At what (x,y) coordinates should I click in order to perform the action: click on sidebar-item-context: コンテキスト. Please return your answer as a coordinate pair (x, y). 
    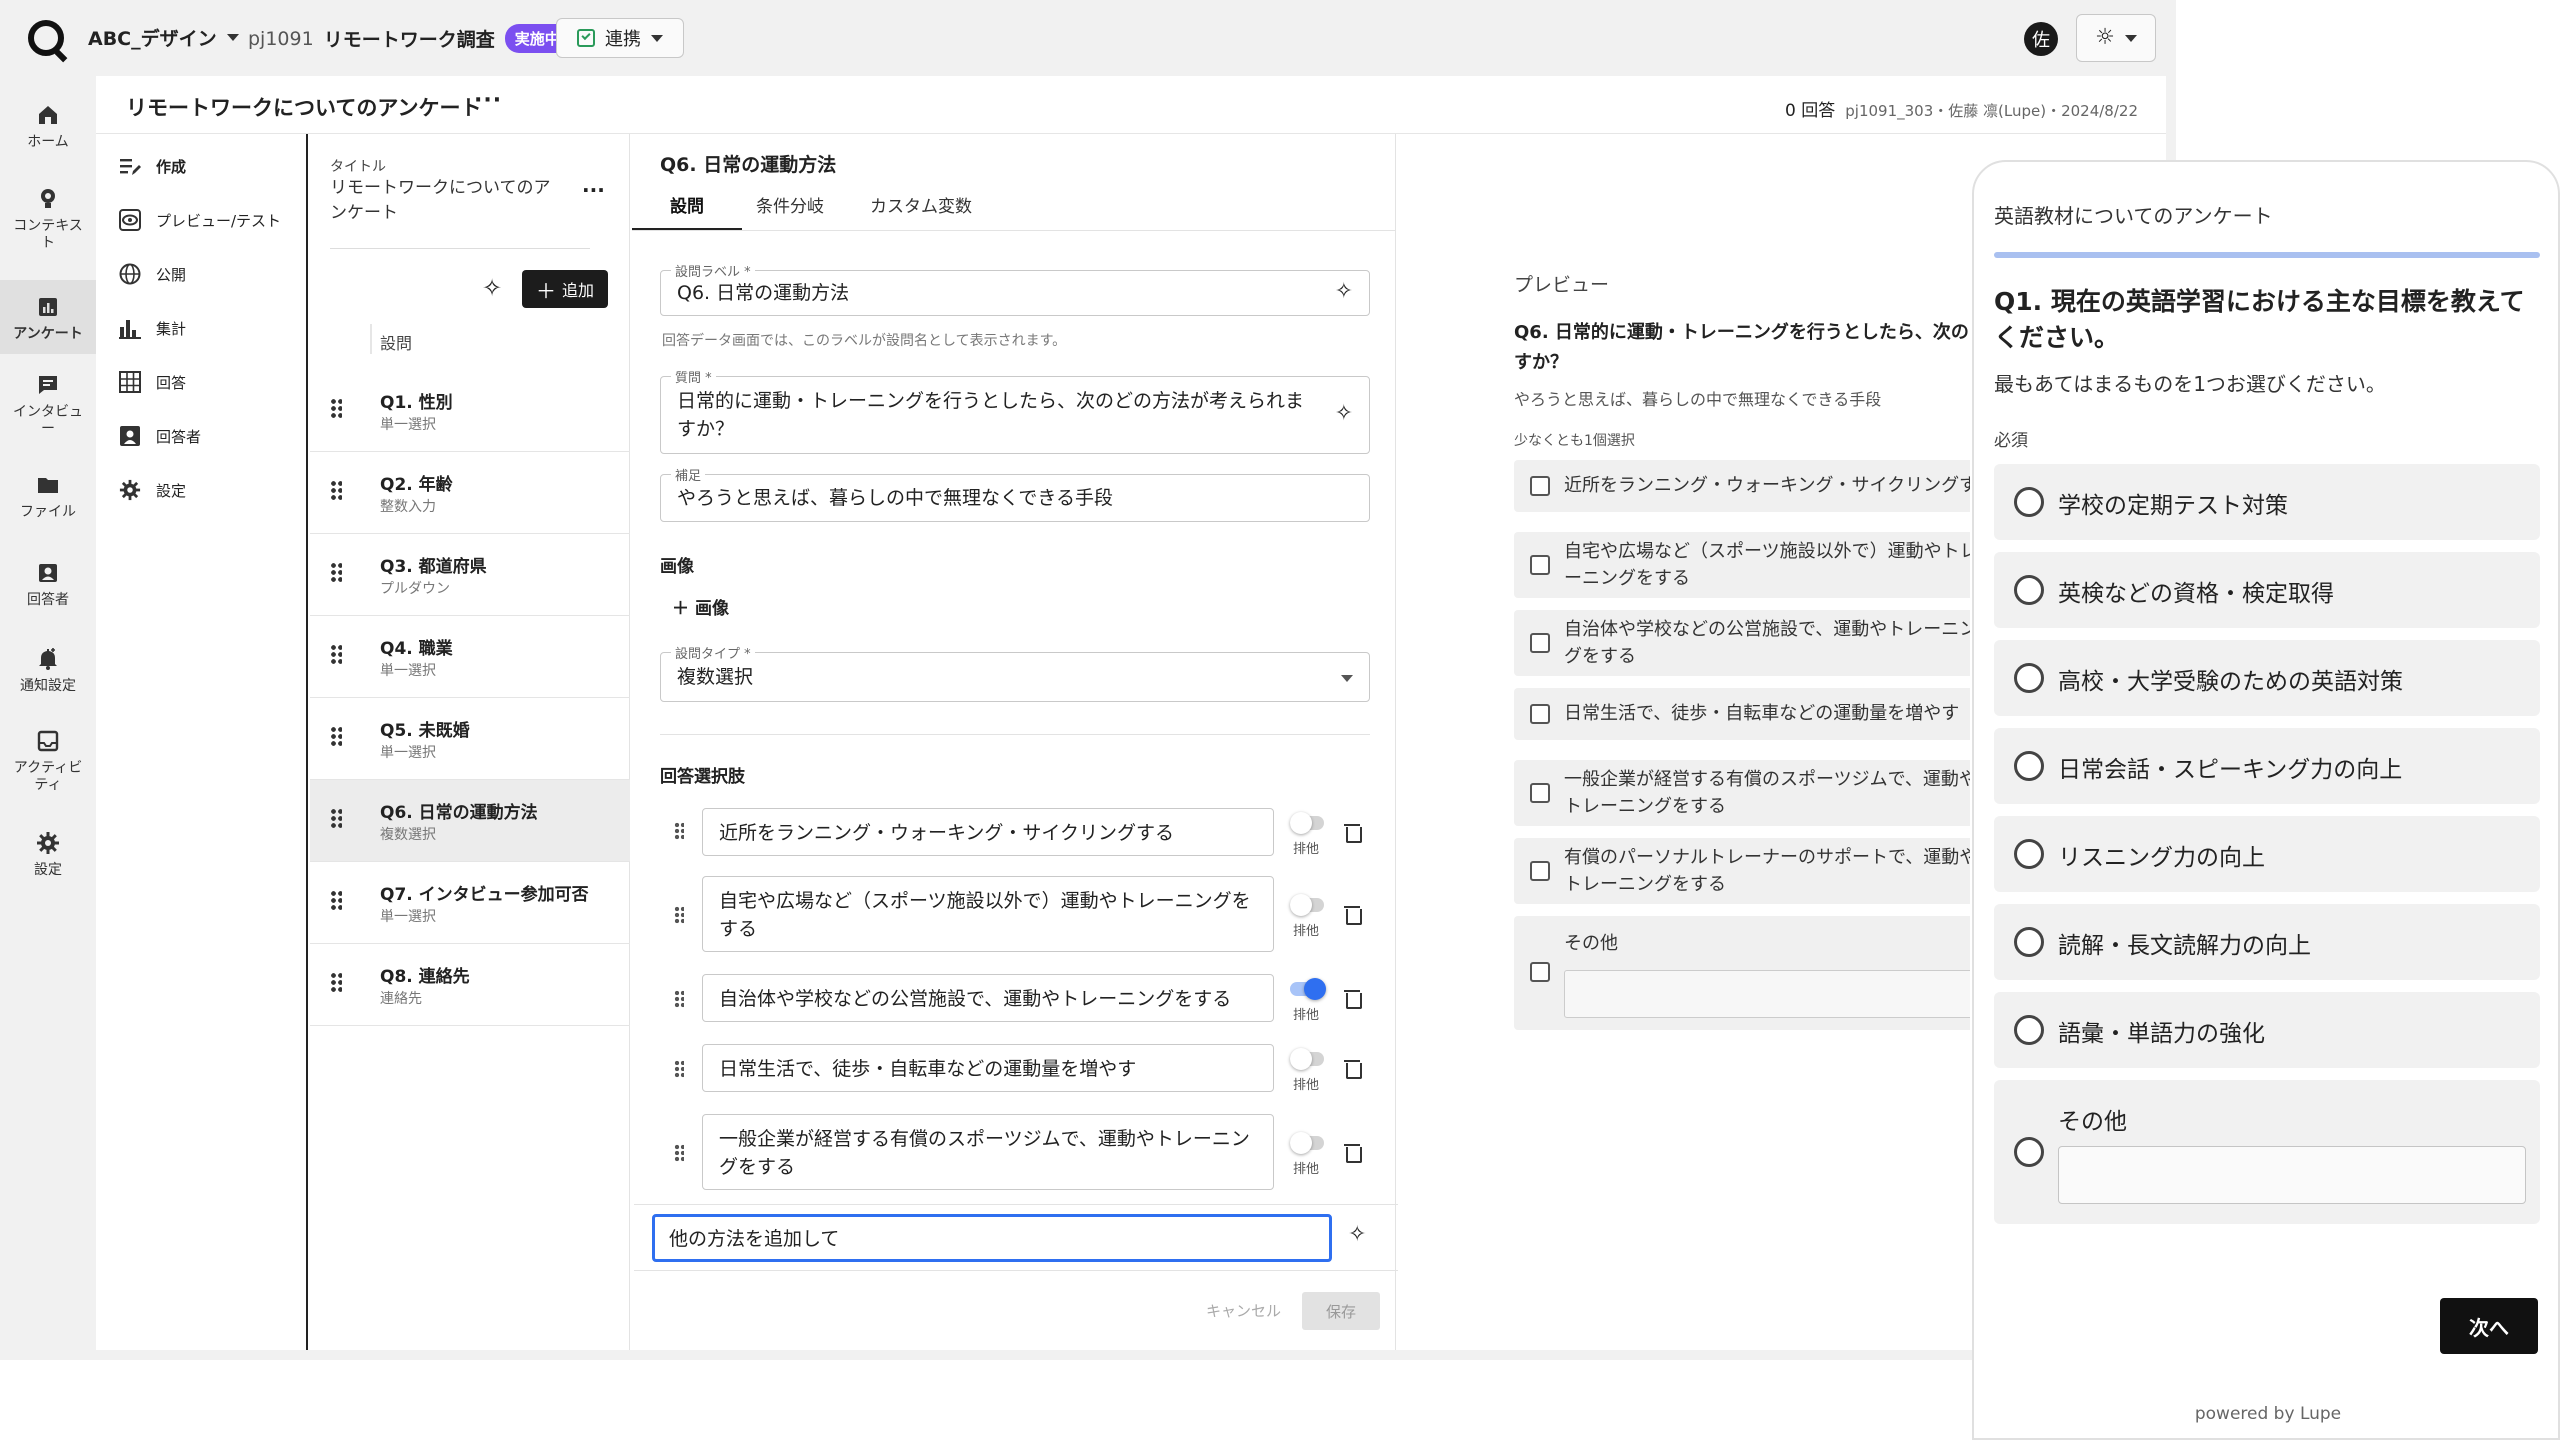
    Looking at the image, I should click on (48, 226).